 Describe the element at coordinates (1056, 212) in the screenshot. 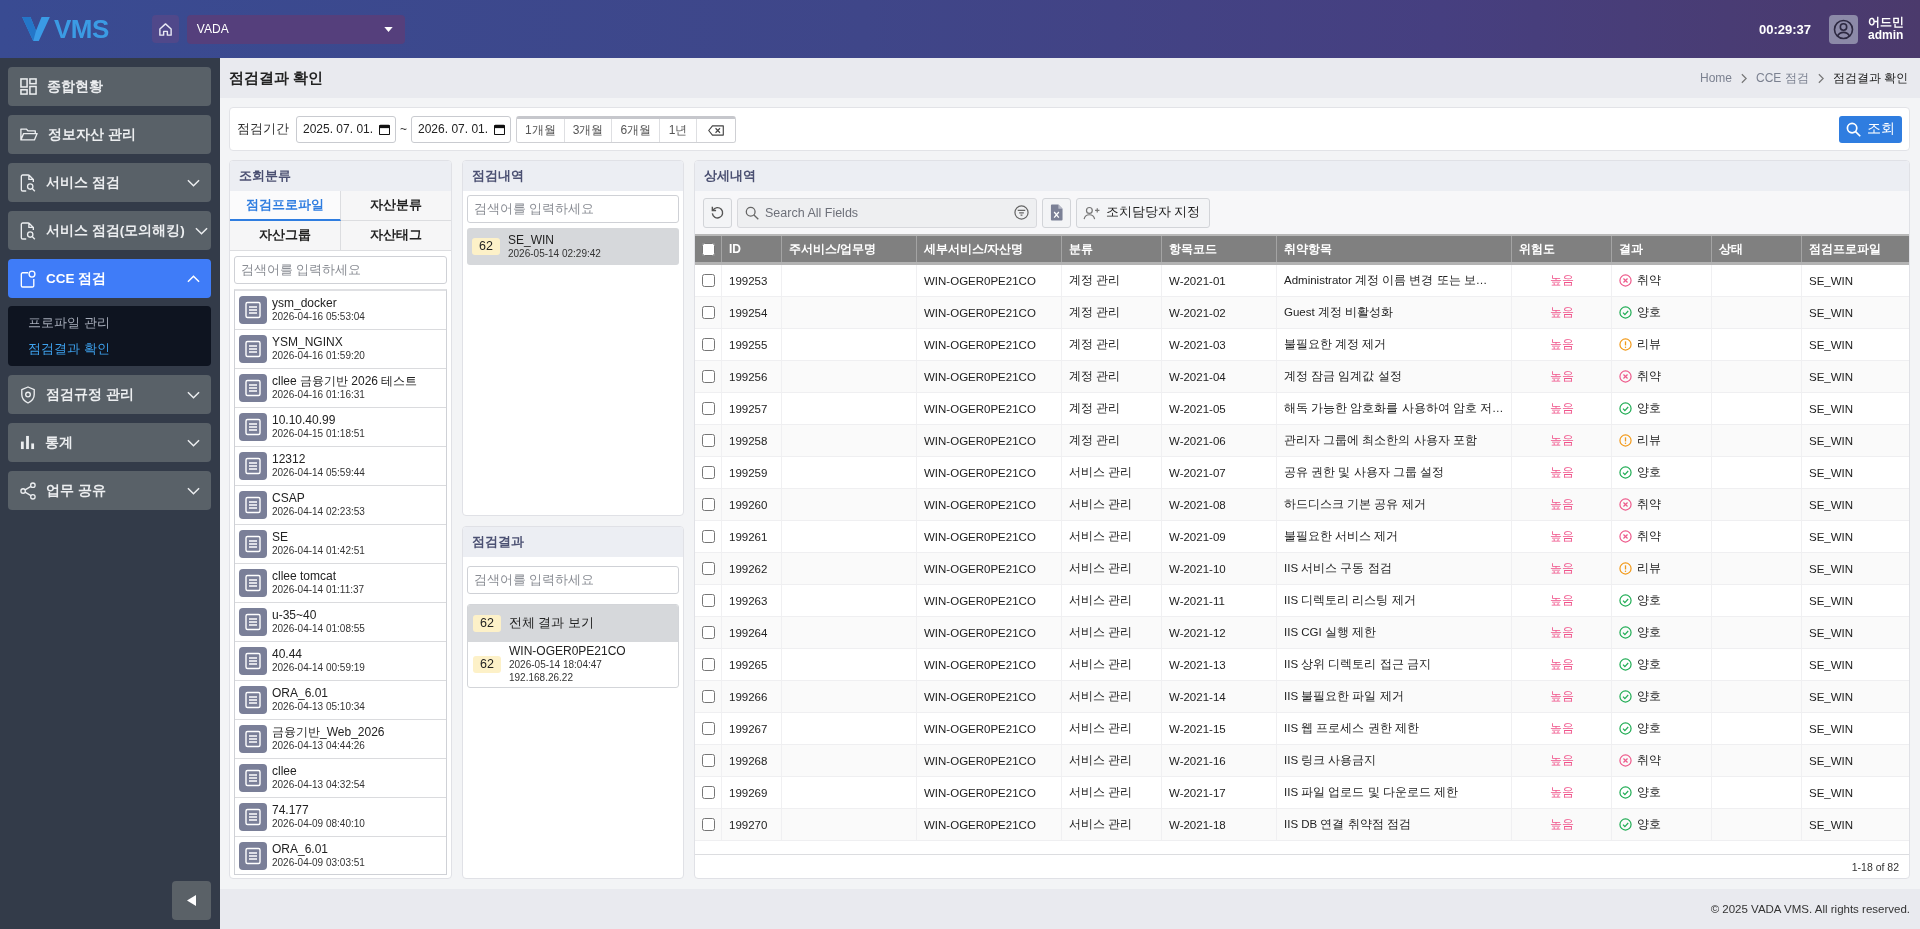

I see `export-button` at that location.